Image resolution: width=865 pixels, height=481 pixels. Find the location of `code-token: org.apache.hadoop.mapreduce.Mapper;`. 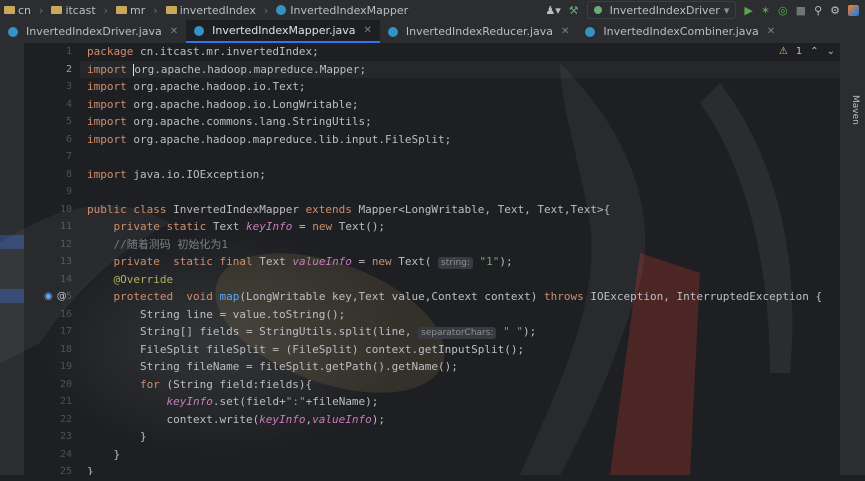

code-token: org.apache.hadoop.mapreduce.Mapper; is located at coordinates (250, 69).